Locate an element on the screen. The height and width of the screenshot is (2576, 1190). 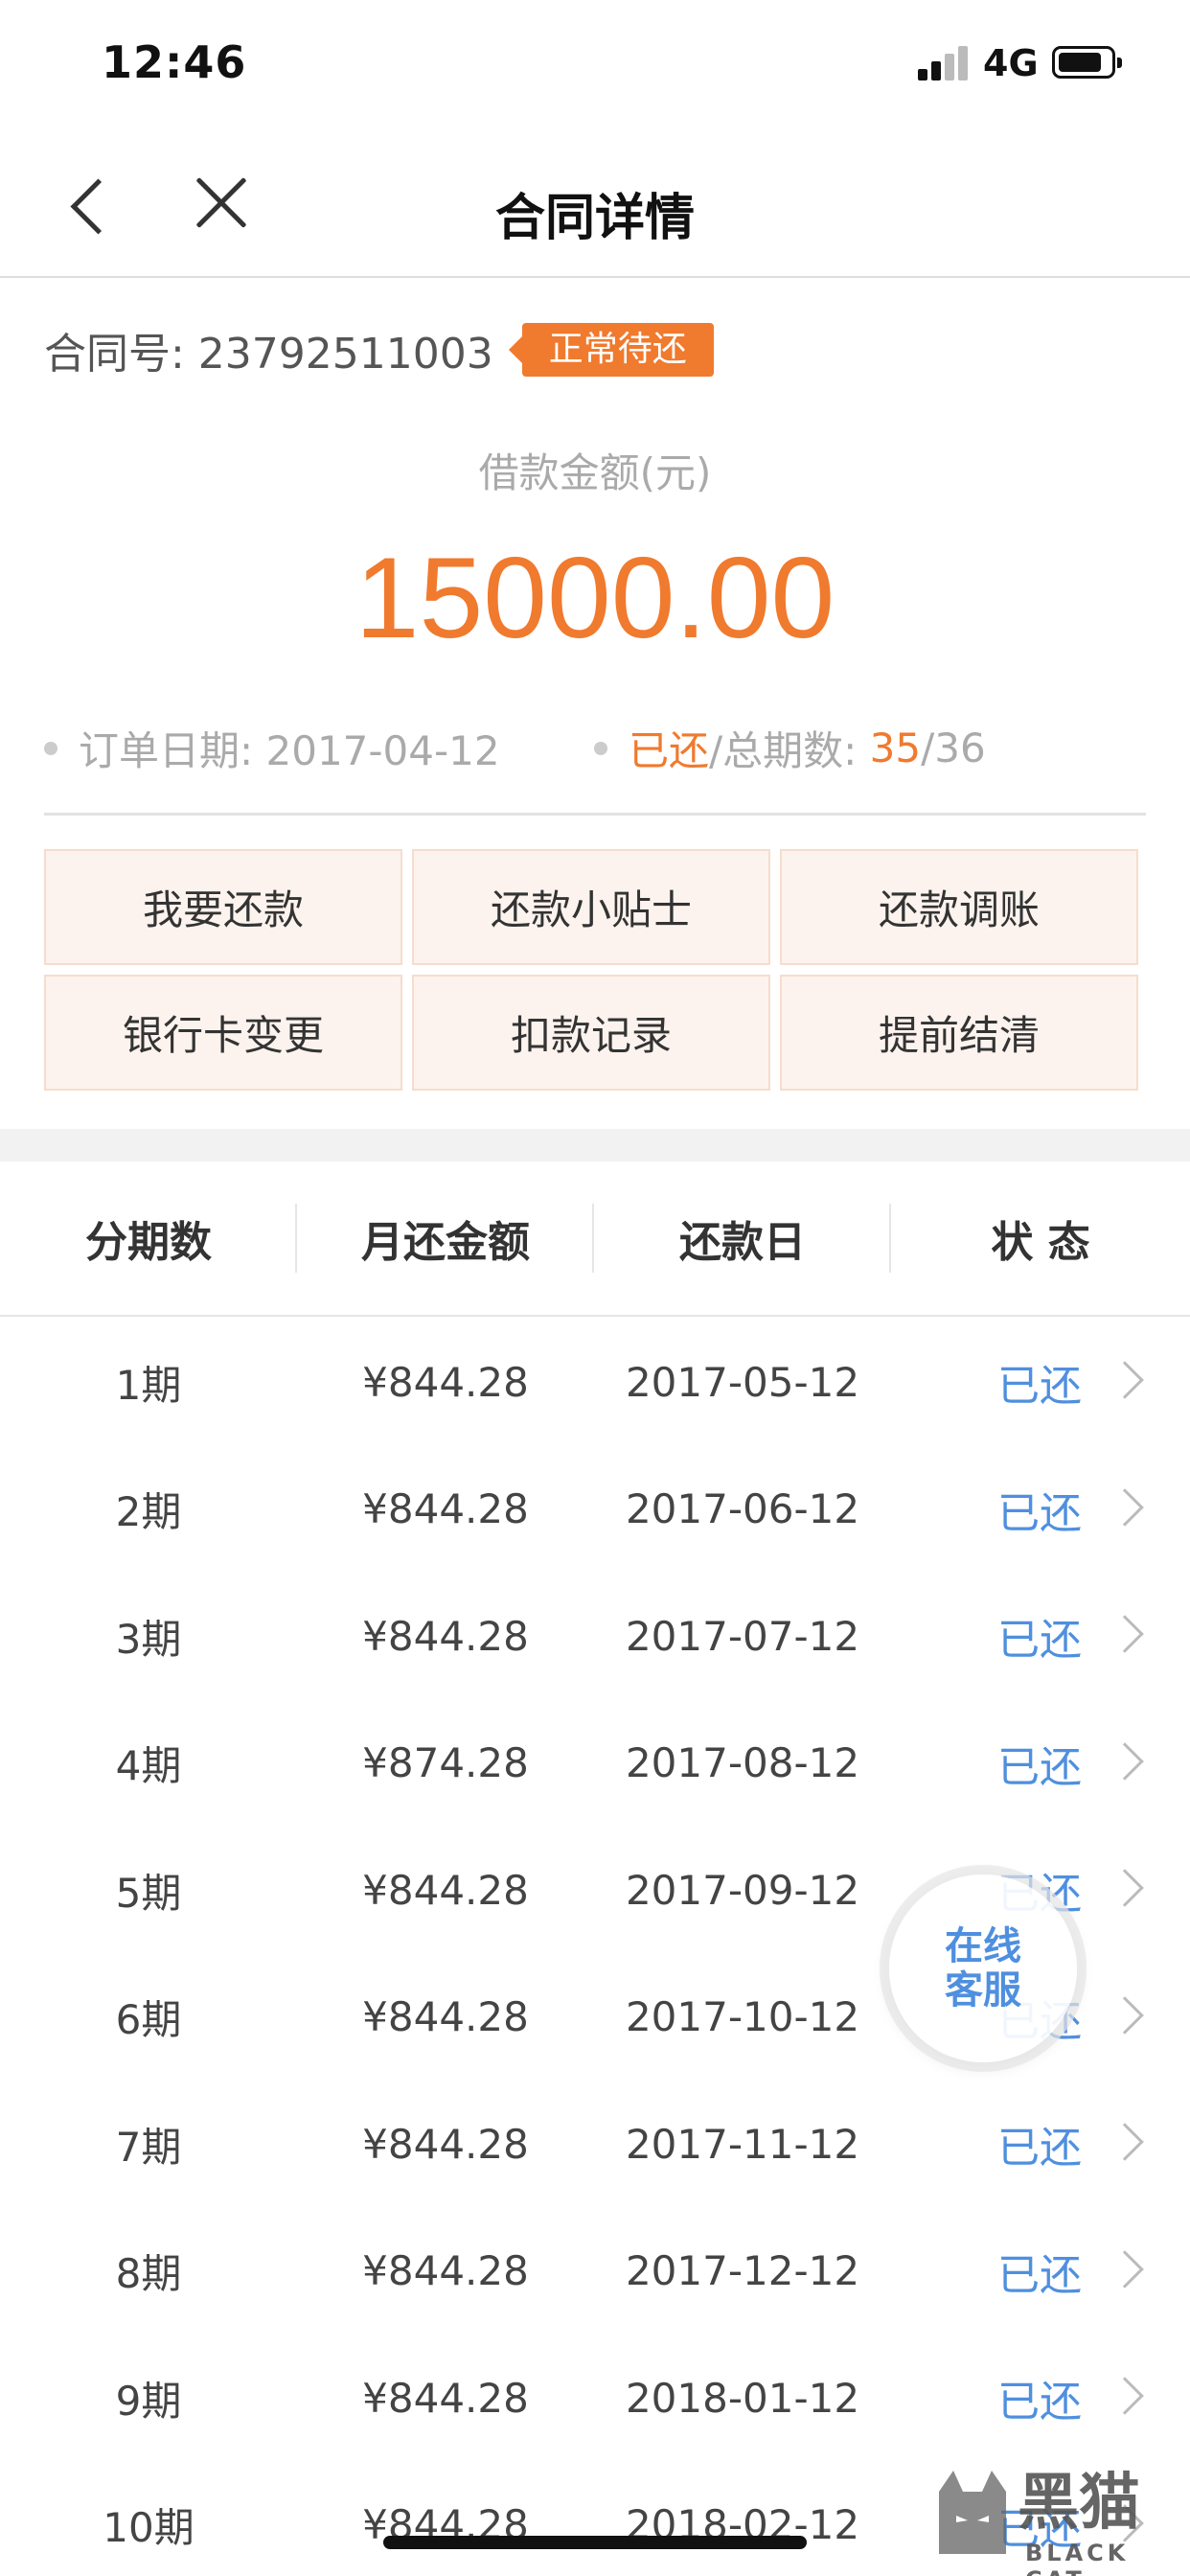
network-type: 4G is located at coordinates (1011, 63).